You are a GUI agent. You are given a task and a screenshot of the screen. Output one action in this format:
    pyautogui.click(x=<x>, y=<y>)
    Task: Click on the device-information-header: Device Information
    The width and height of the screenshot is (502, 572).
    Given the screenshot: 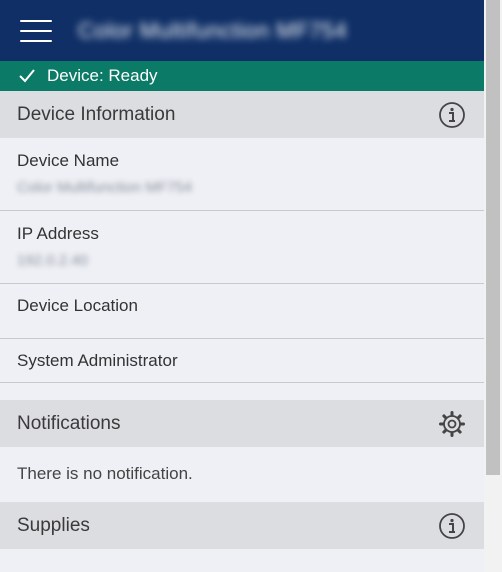 What is the action you would take?
    pyautogui.click(x=242, y=114)
    